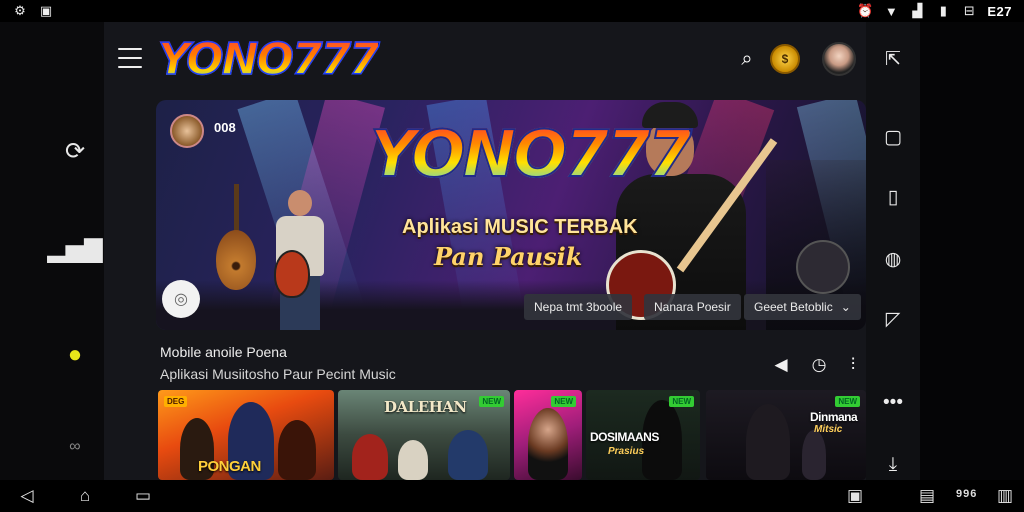 This screenshot has height=512, width=1024. What do you see at coordinates (229, 466) in the screenshot?
I see `card-title: PONGAN` at bounding box center [229, 466].